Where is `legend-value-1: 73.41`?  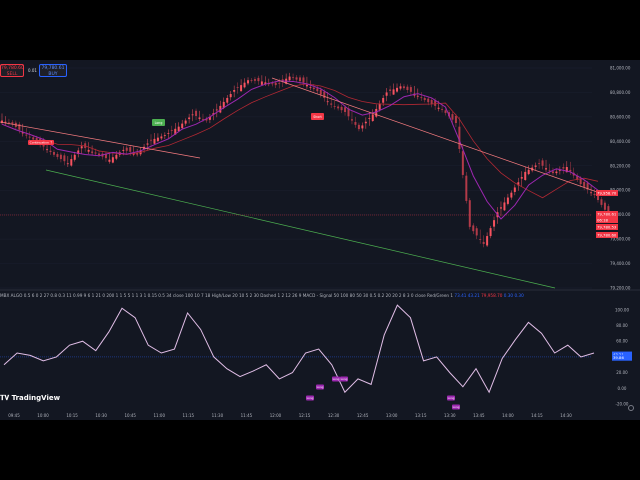 legend-value-1: 73.41 is located at coordinates (460, 295).